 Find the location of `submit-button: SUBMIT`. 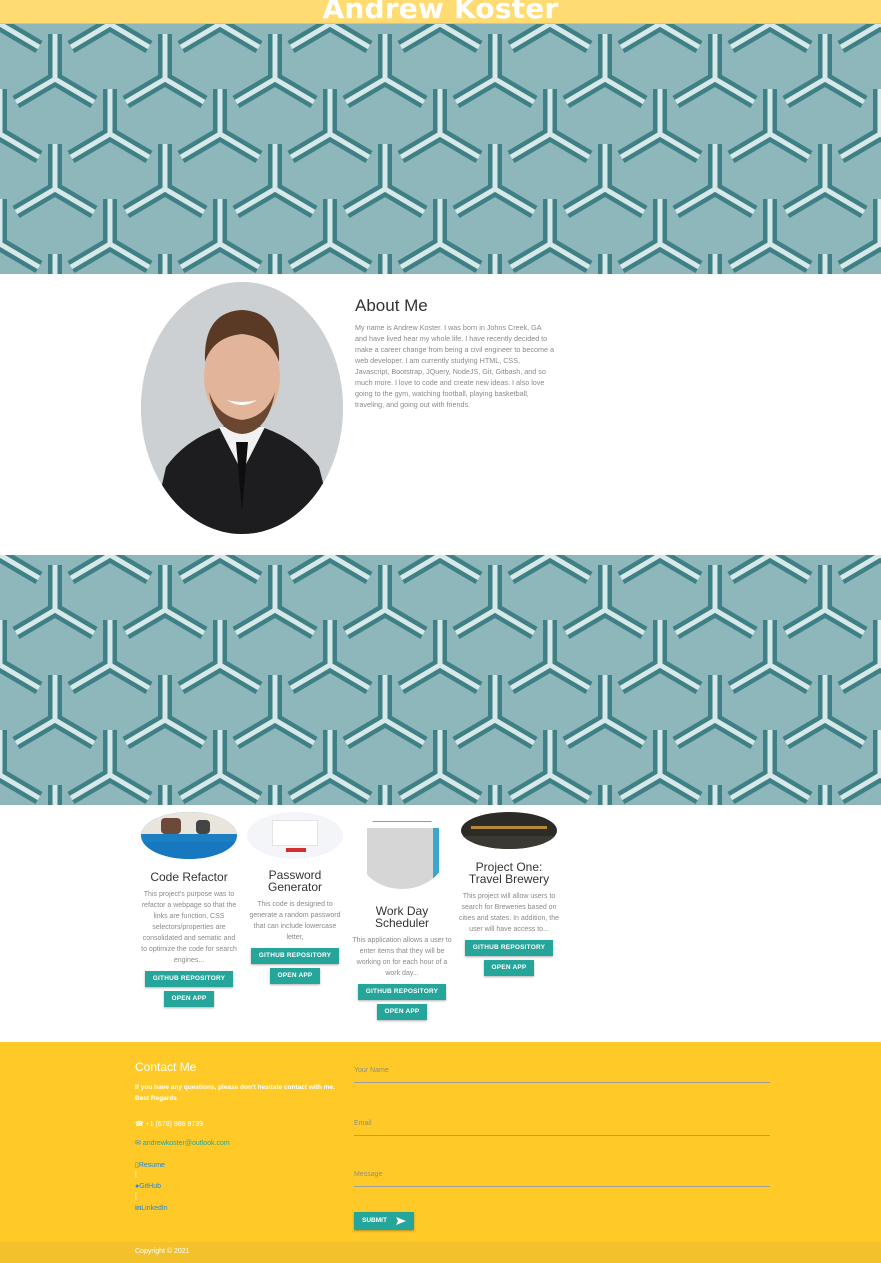

submit-button: SUBMIT is located at coordinates (384, 1221).